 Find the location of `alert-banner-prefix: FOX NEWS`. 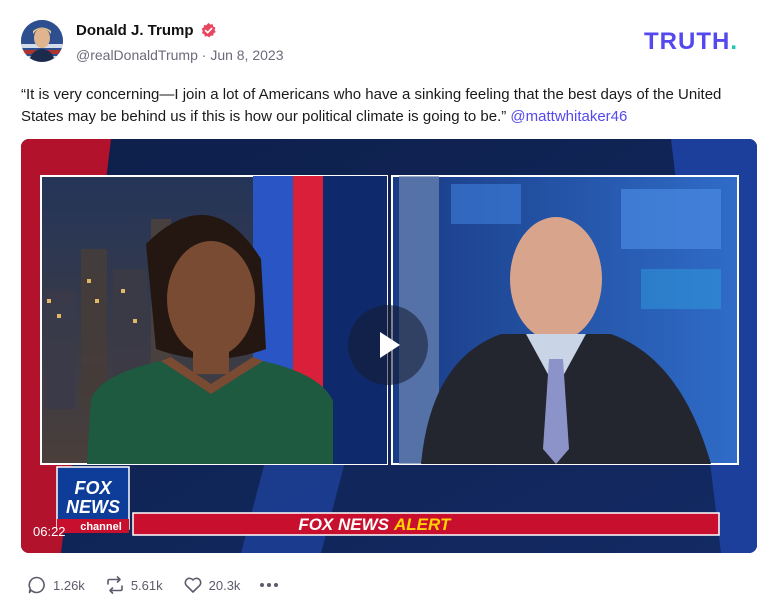

alert-banner-prefix: FOX NEWS is located at coordinates (343, 524).